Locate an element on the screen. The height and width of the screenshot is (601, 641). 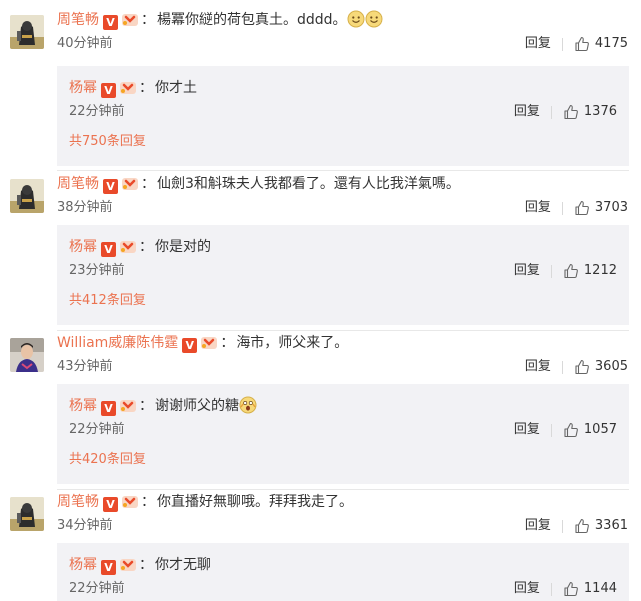
reply-box: 杨幂 V ：谢谢师父的糖 22分钟前 回复 1057 共420条回复 is located at coordinates (343, 434).